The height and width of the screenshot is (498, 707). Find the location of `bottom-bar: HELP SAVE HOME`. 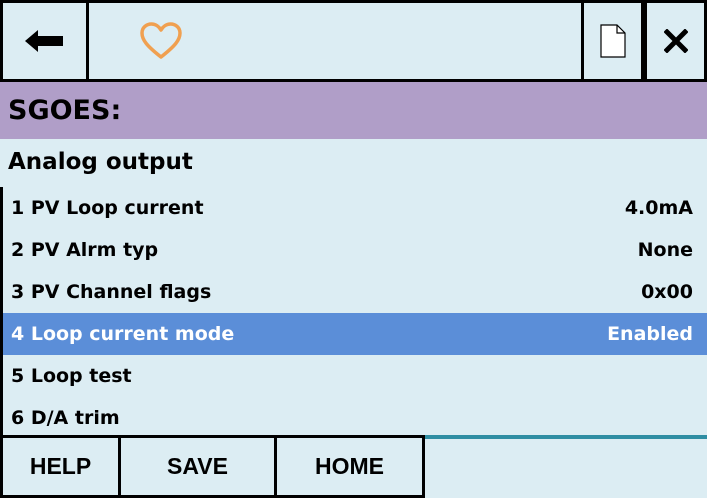

bottom-bar: HELP SAVE HOME is located at coordinates (353, 466).